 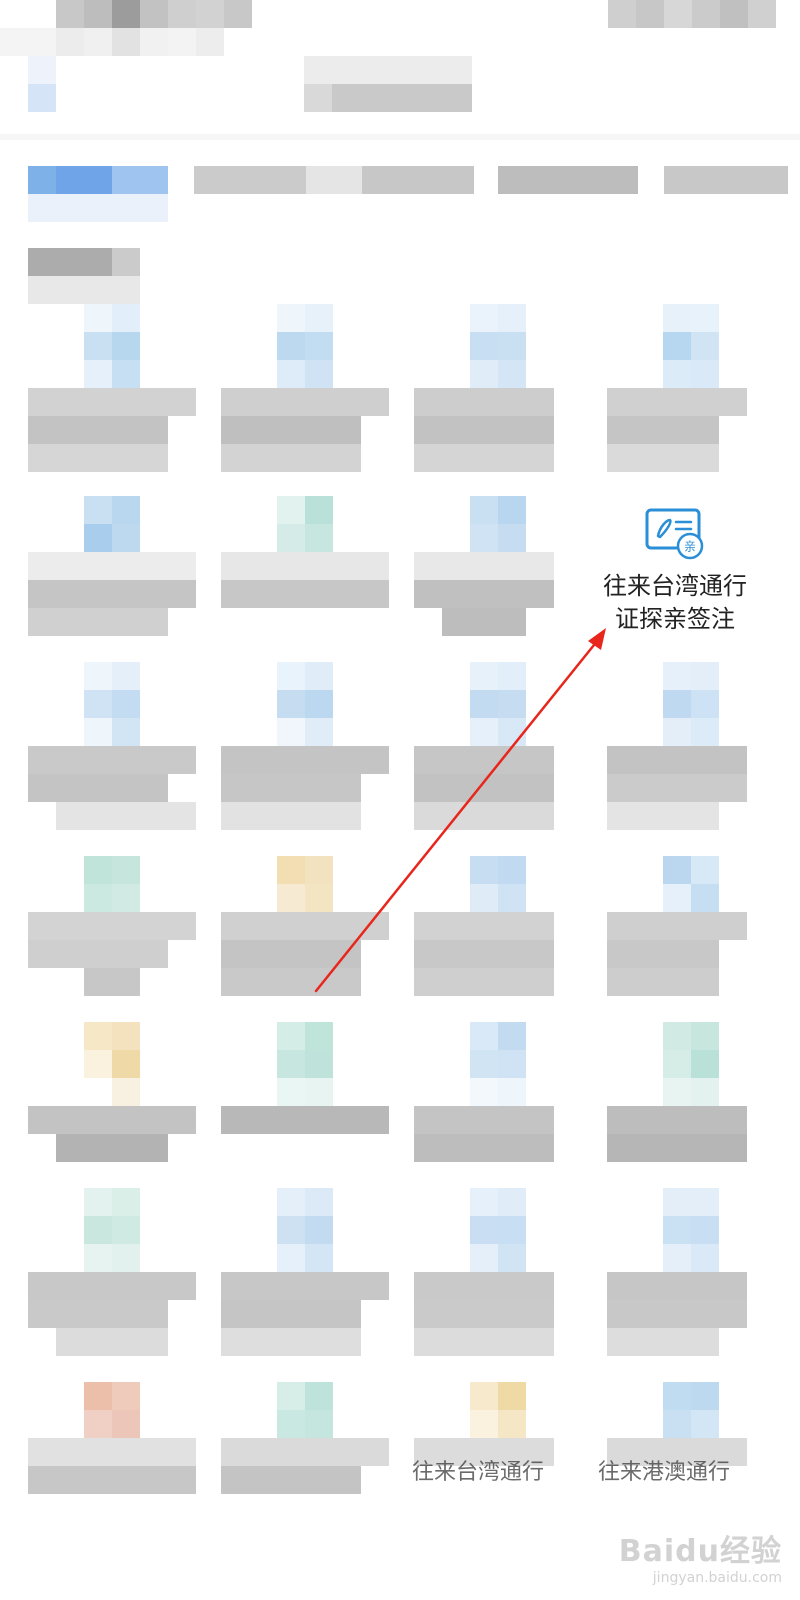 What do you see at coordinates (460, 810) in the screenshot?
I see `annotation-arrow` at bounding box center [460, 810].